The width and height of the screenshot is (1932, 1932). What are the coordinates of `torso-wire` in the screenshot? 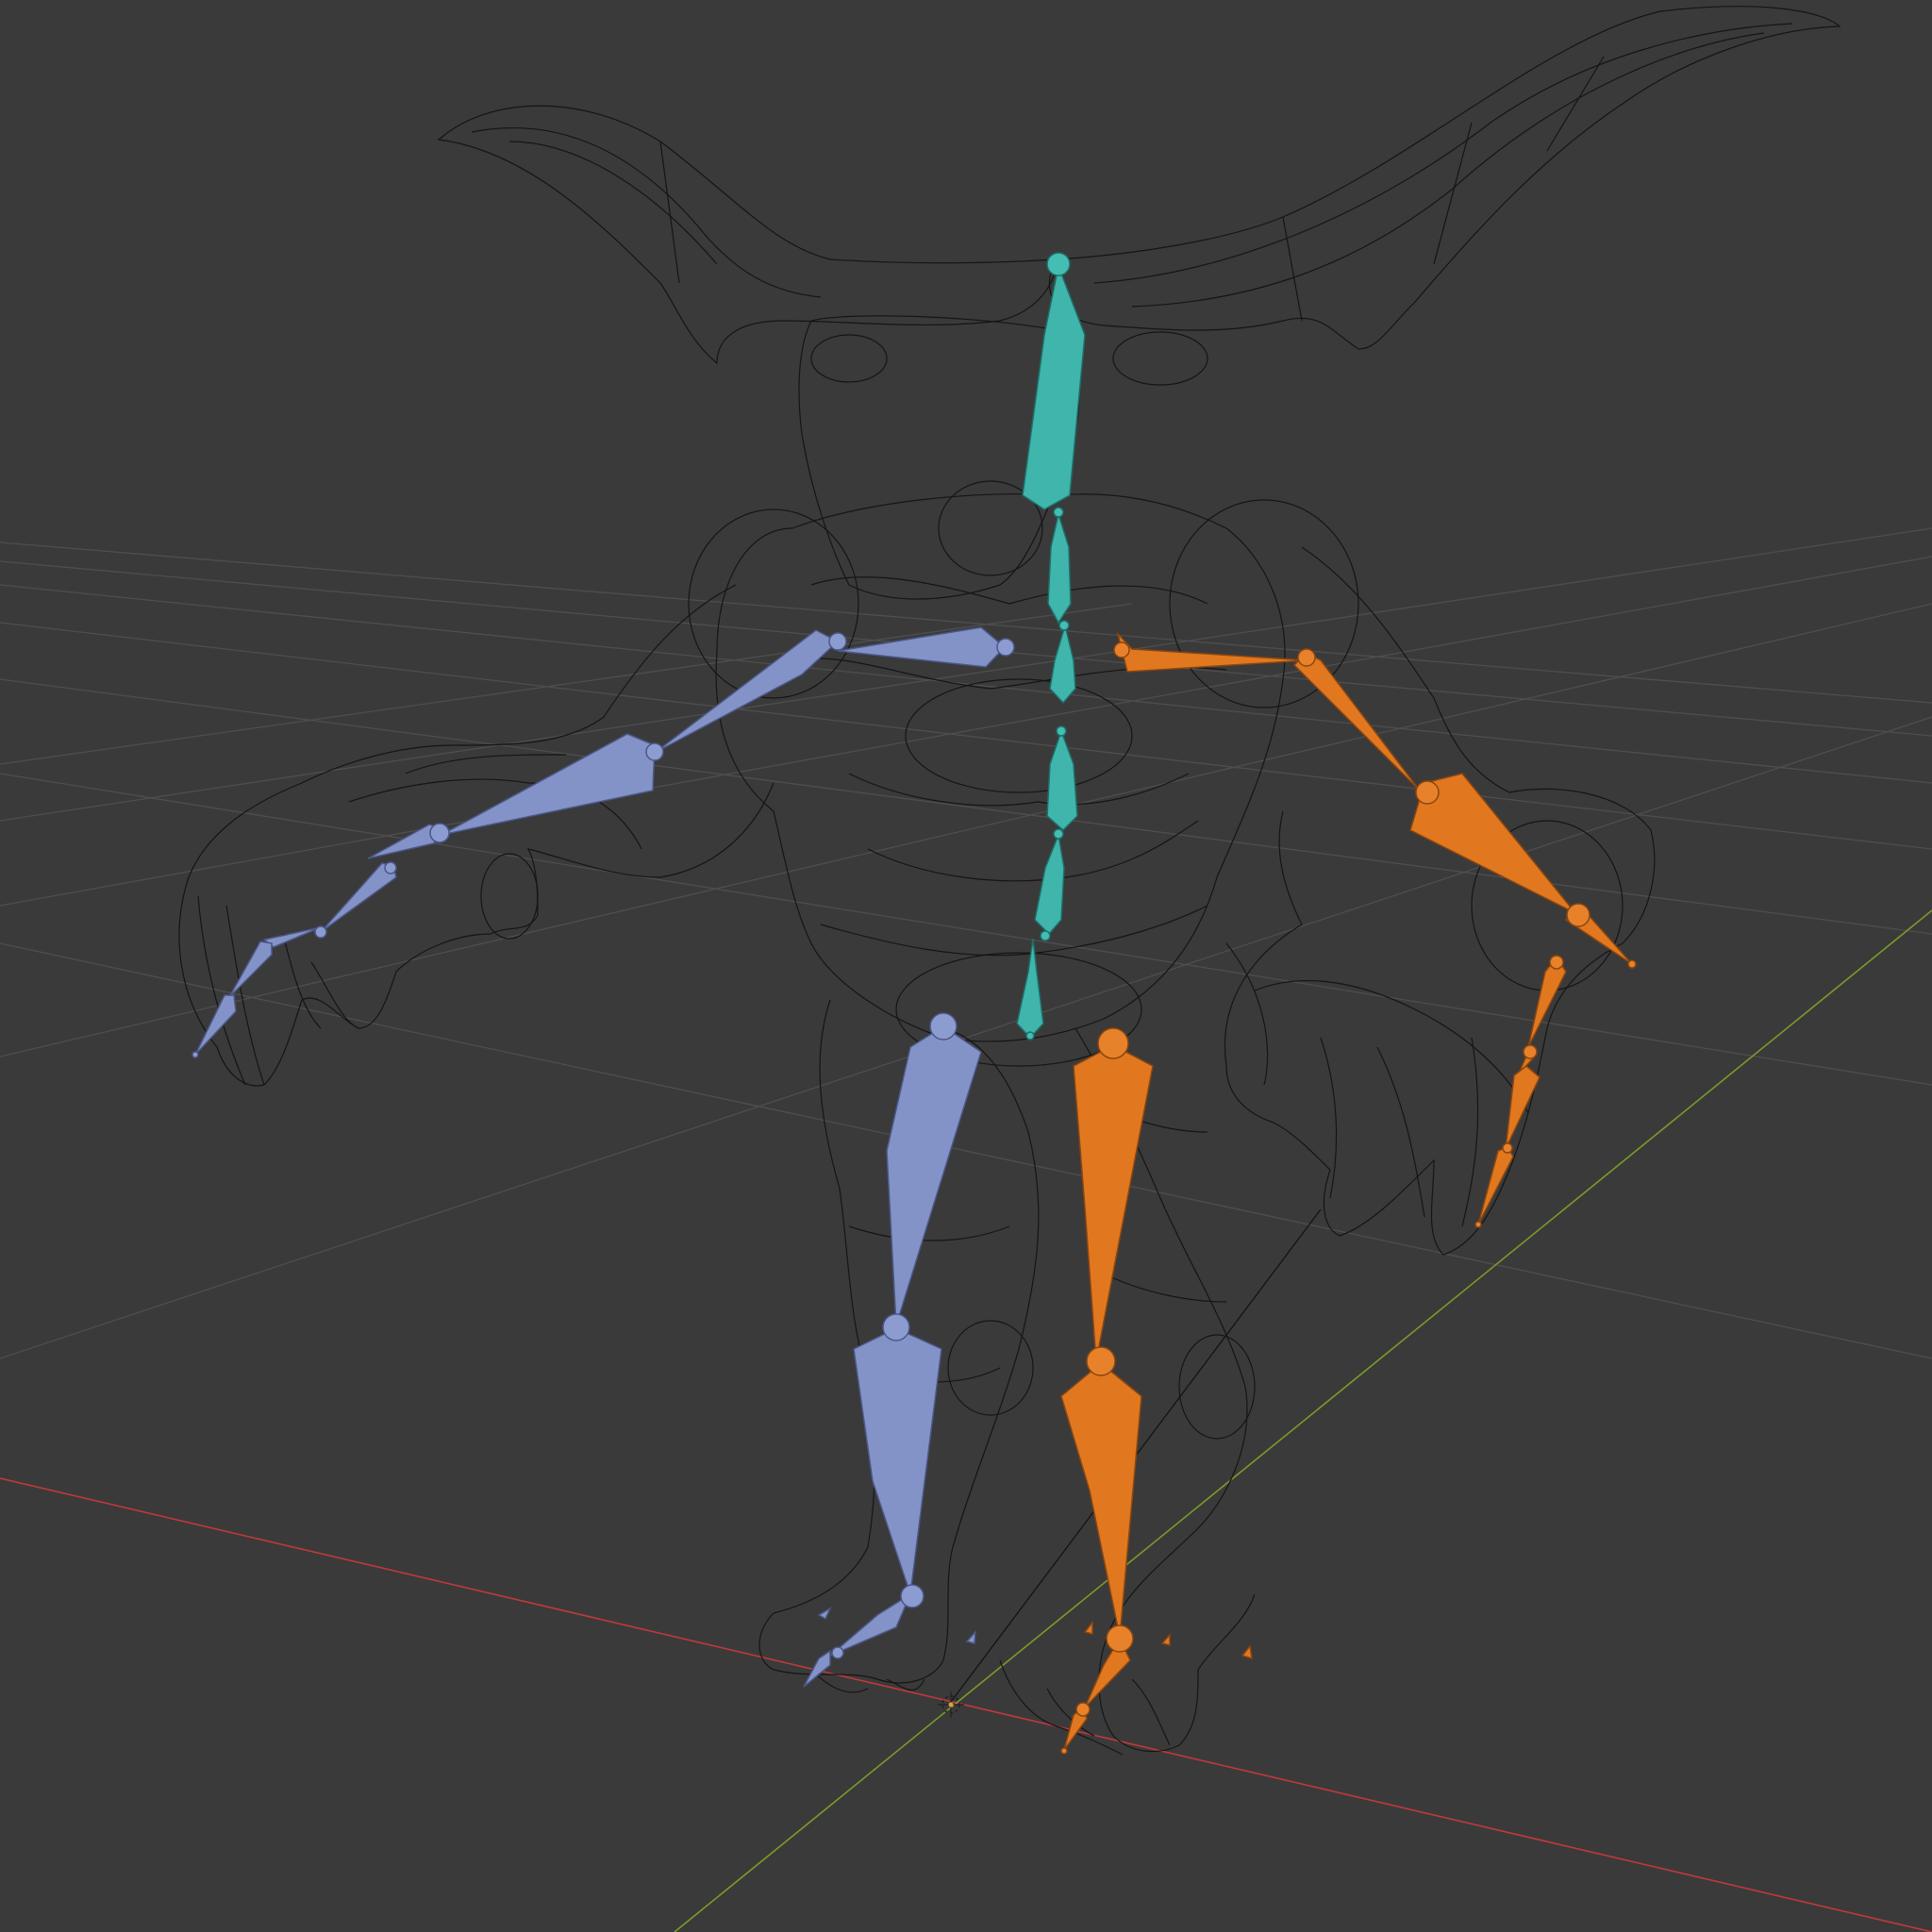 It's located at (1001, 768).